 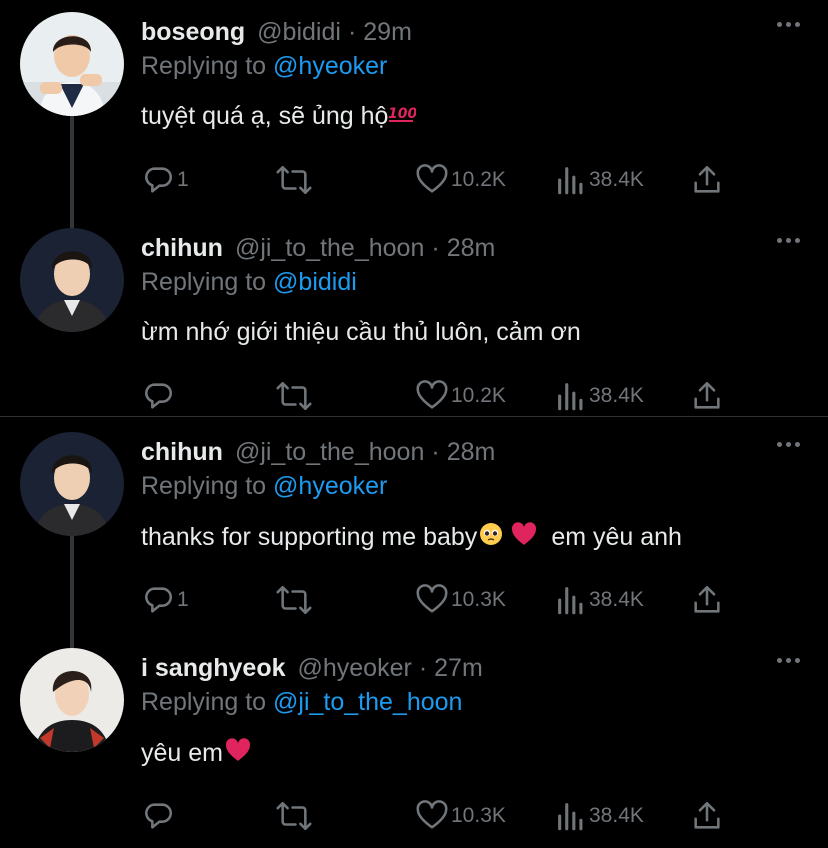 What do you see at coordinates (414, 396) in the screenshot?
I see `tweet-actions: 10.2K 38.4K` at bounding box center [414, 396].